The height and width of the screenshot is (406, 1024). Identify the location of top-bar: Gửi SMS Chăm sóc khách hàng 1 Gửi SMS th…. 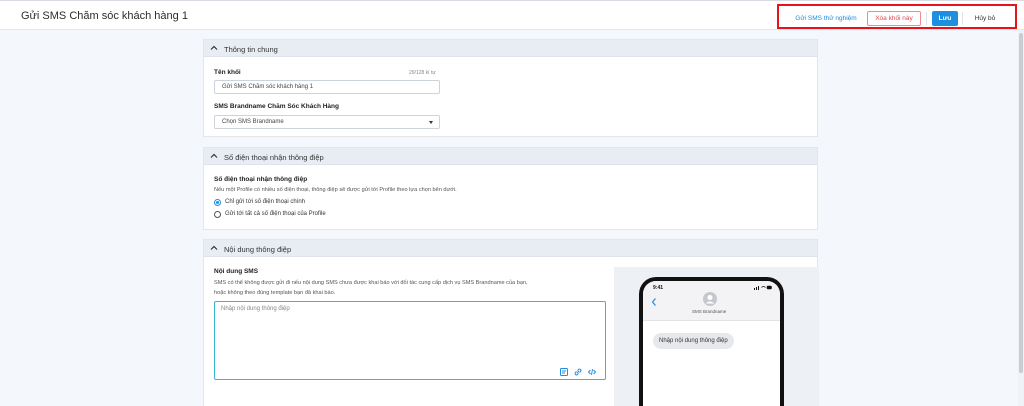
(512, 15).